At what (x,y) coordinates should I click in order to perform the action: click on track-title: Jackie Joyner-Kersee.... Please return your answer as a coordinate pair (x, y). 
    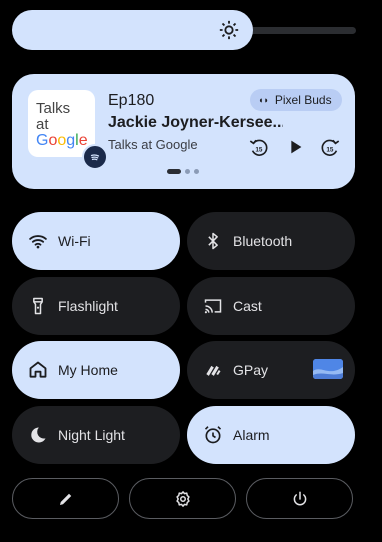
    Looking at the image, I should click on (195, 122).